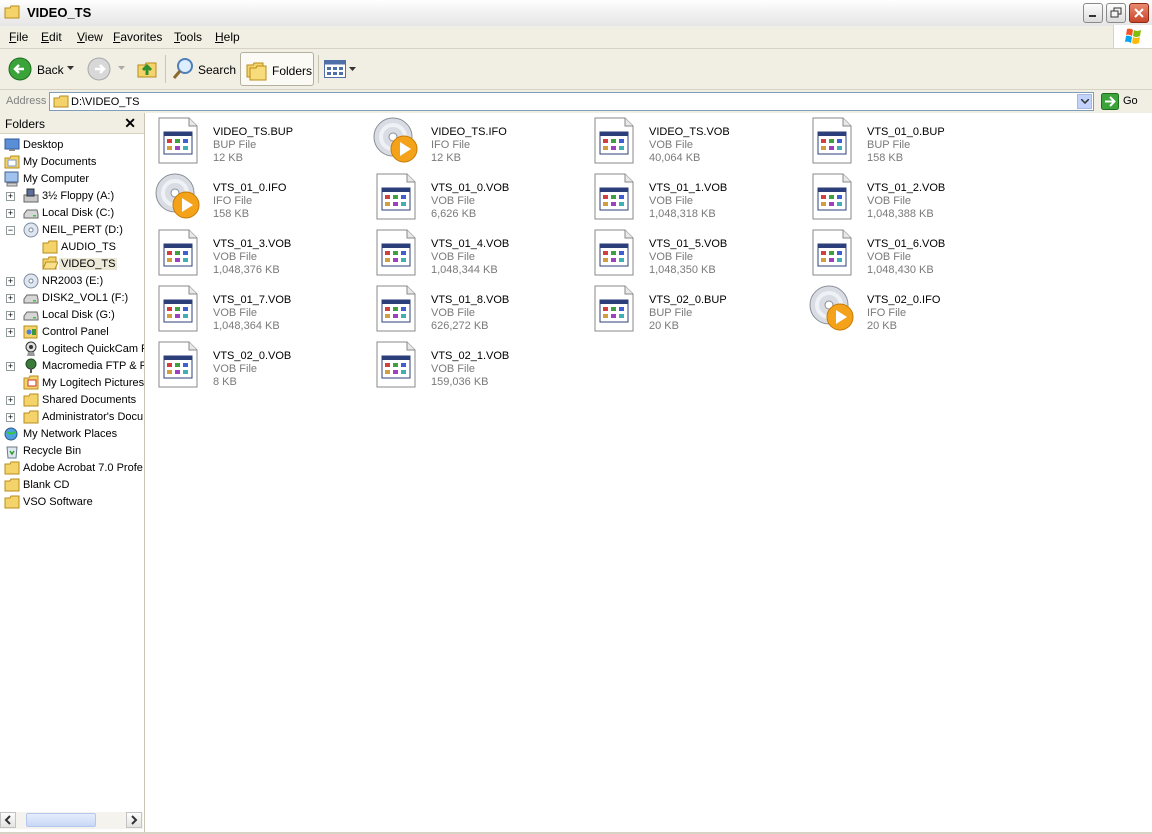 Image resolution: width=1152 pixels, height=834 pixels. Describe the element at coordinates (478, 143) in the screenshot. I see `file-item: VIDEO_TS.IFO IFO File 12 KB` at that location.